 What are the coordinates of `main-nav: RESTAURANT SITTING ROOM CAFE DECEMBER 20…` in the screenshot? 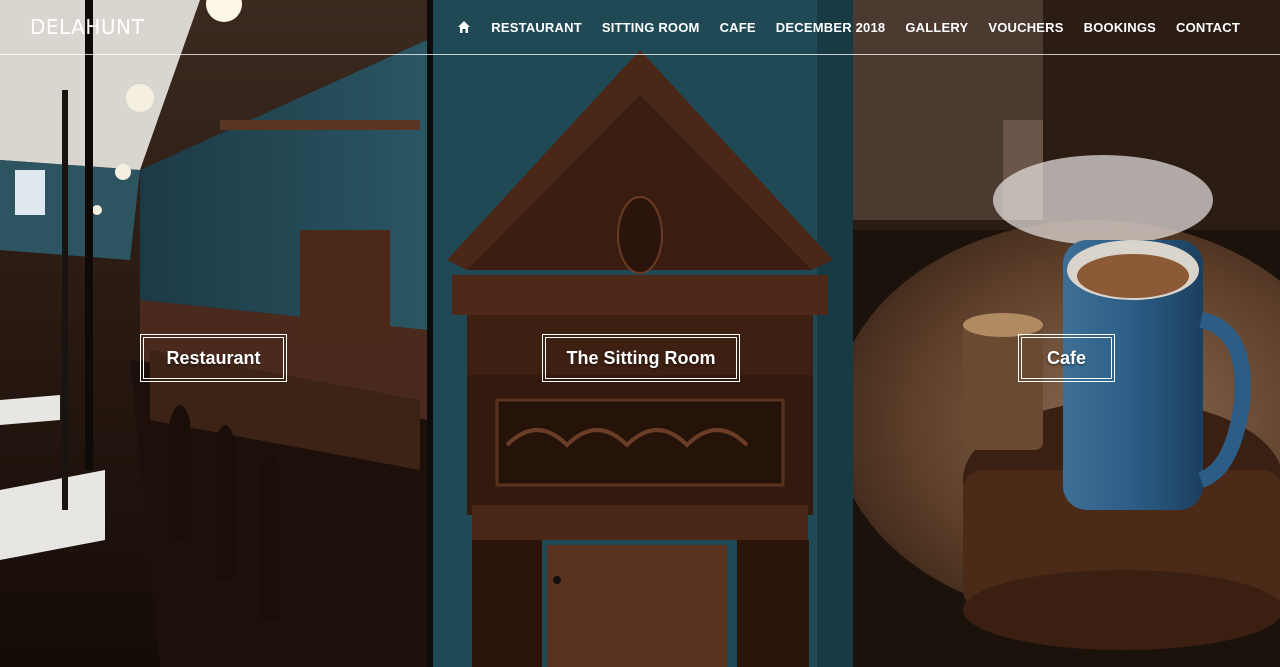 It's located at (848, 27).